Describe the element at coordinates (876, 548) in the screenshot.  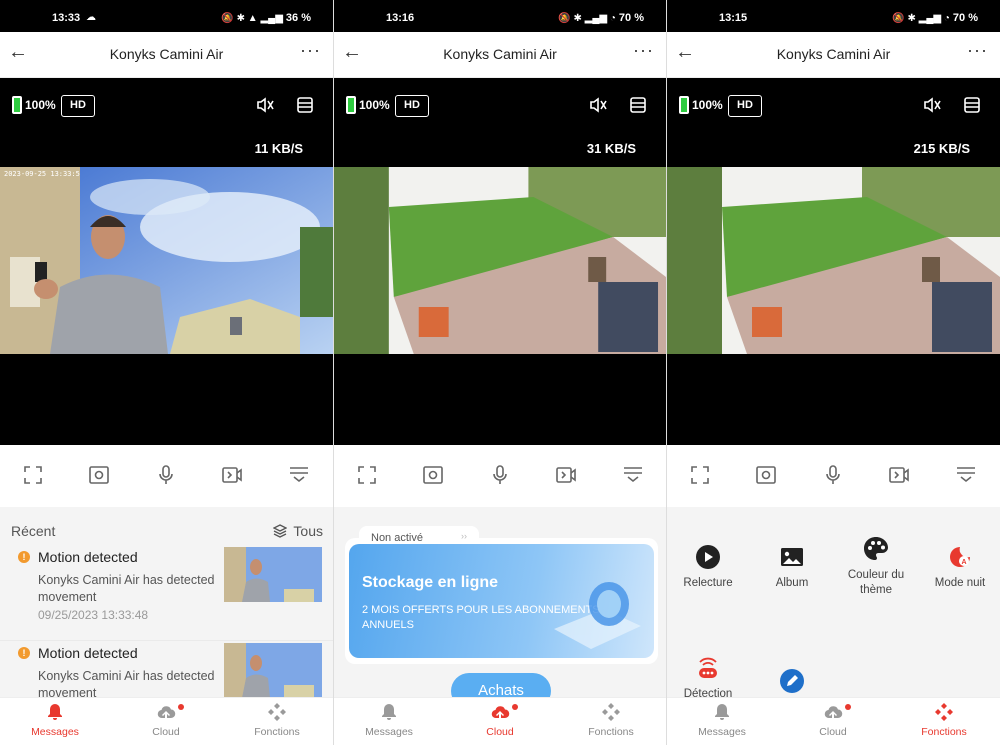
I see `palette-icon` at that location.